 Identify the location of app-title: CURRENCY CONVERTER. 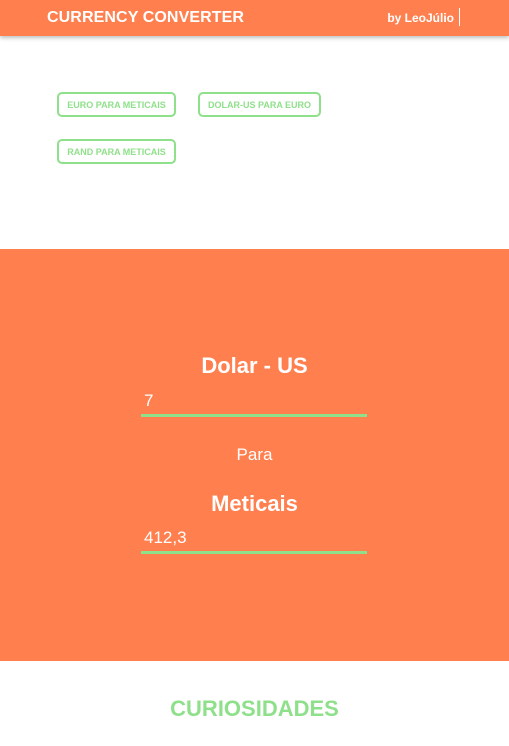
(146, 17).